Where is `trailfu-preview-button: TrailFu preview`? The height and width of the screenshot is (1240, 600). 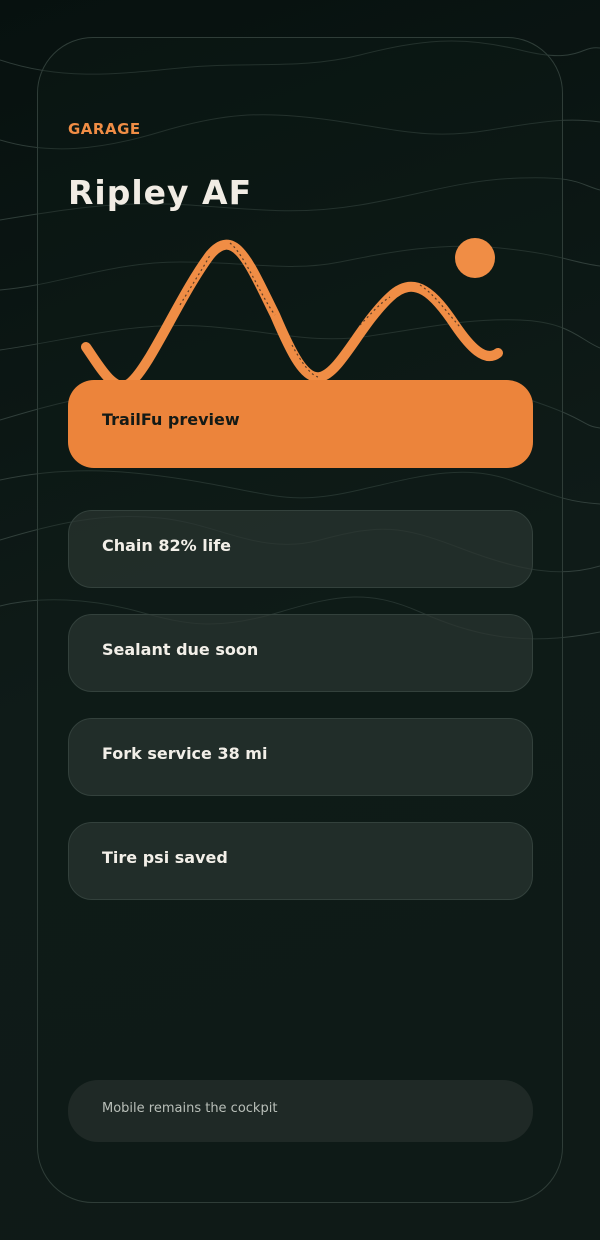
trailfu-preview-button: TrailFu preview is located at coordinates (300, 424).